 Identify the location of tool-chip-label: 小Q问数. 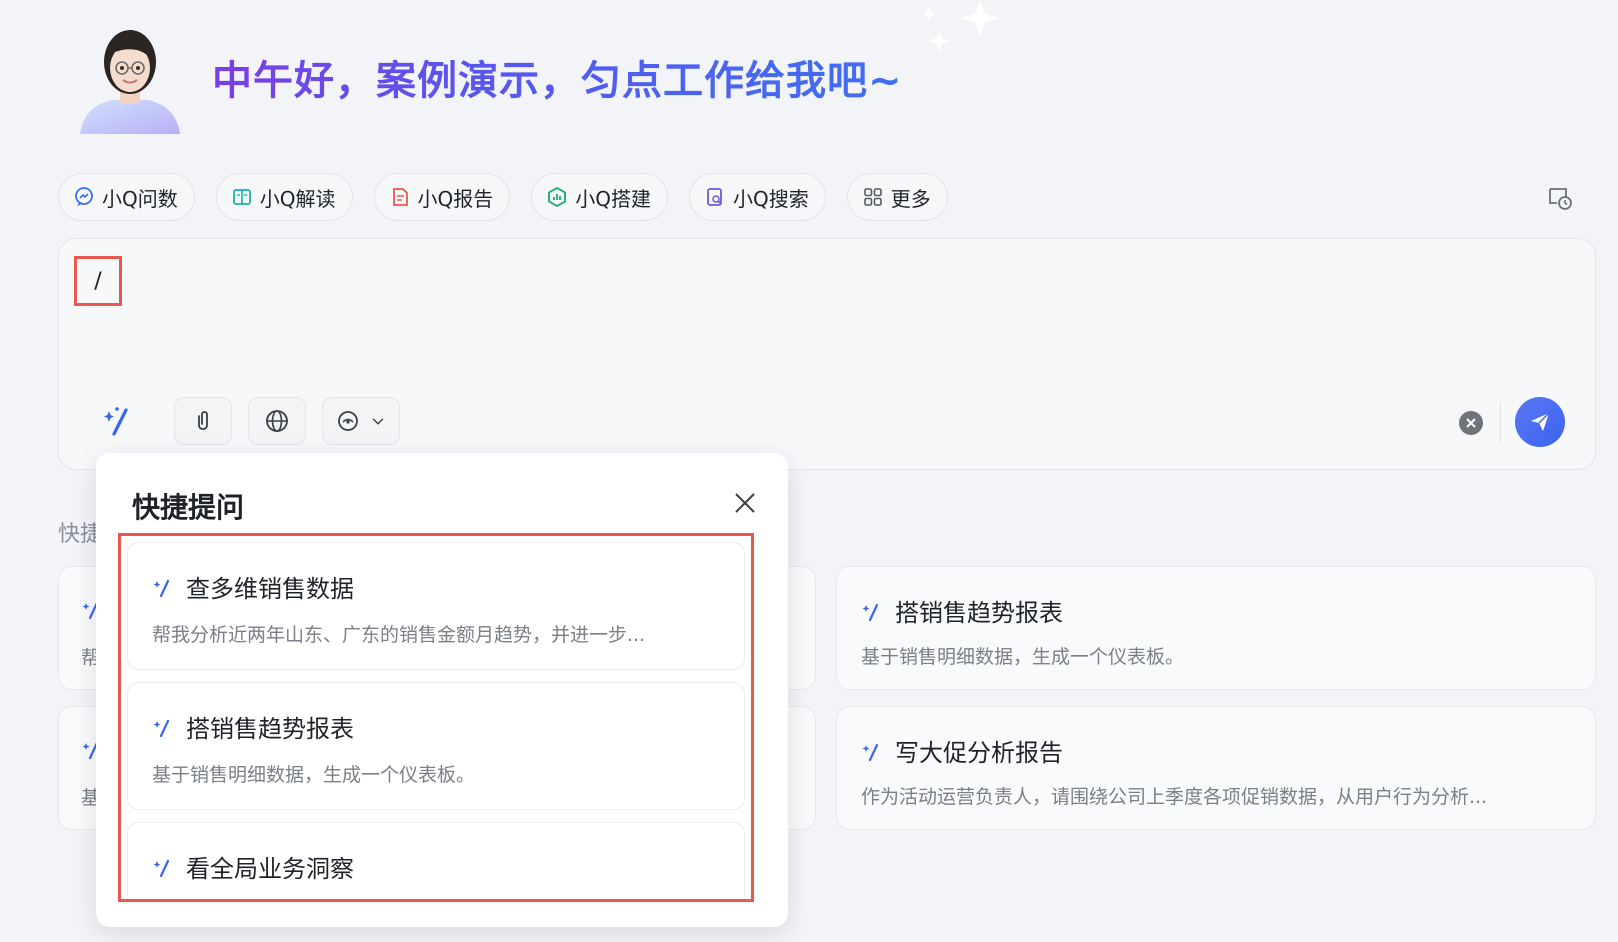
(140, 198).